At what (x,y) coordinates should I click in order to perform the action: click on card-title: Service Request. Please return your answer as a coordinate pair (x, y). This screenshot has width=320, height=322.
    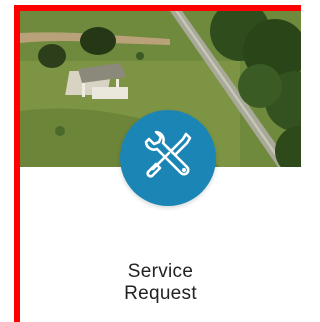
    Looking at the image, I should click on (160, 283).